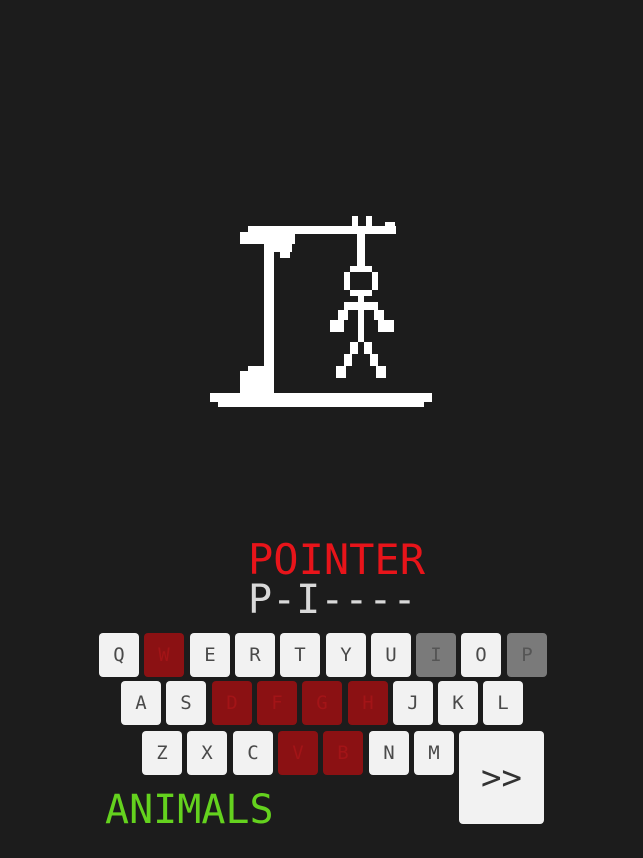 The height and width of the screenshot is (858, 643). Describe the element at coordinates (361, 250) in the screenshot. I see `rope` at that location.